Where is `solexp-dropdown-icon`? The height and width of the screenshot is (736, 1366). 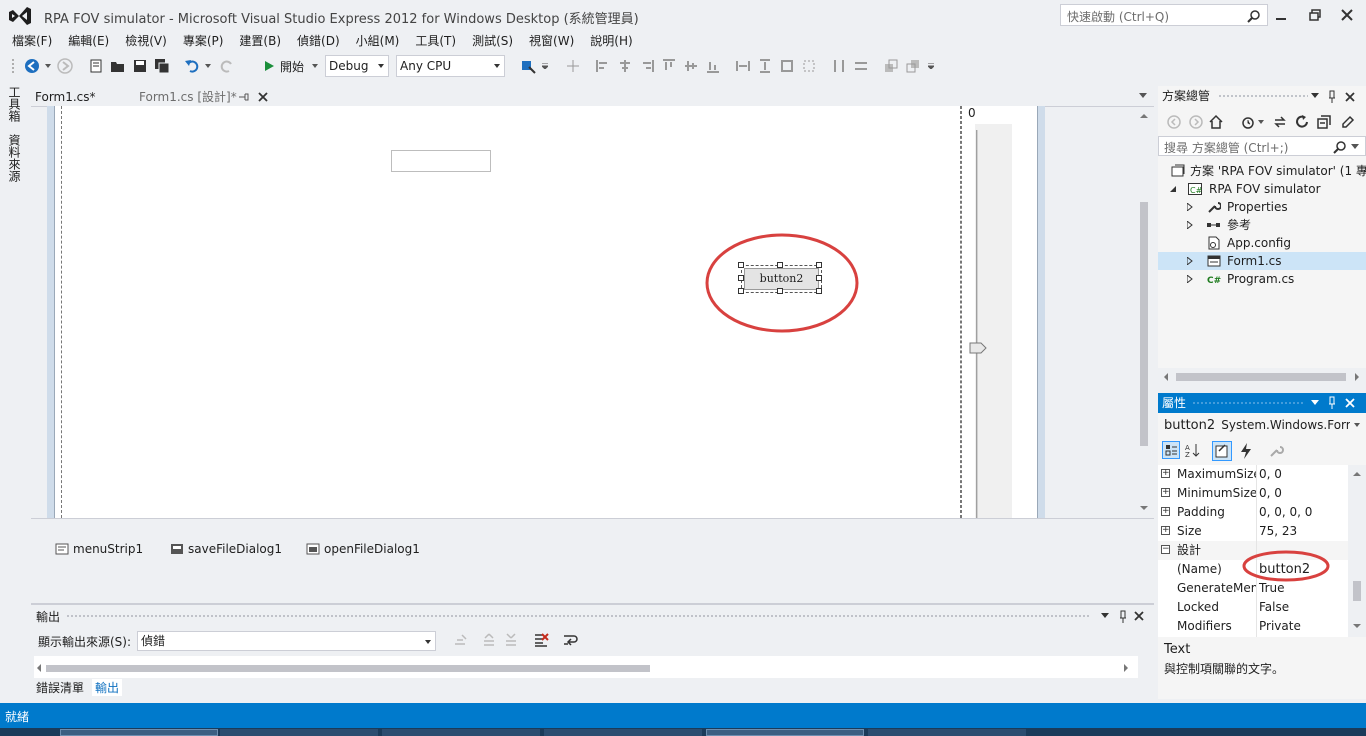 solexp-dropdown-icon is located at coordinates (1315, 96).